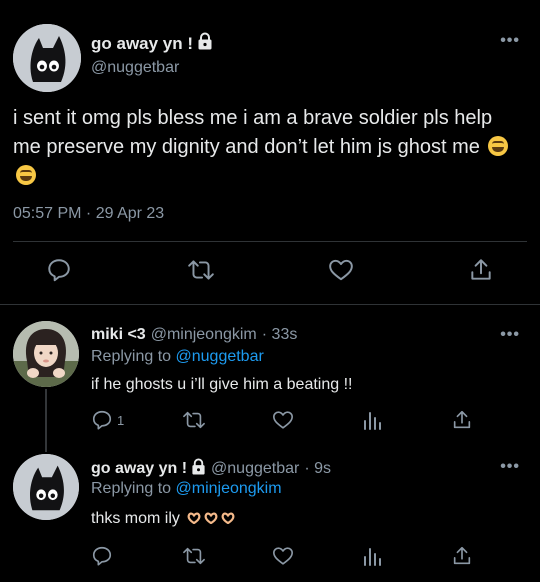 This screenshot has width=540, height=582. Describe the element at coordinates (204, 335) in the screenshot. I see `author-handle: @minjeongkim` at that location.